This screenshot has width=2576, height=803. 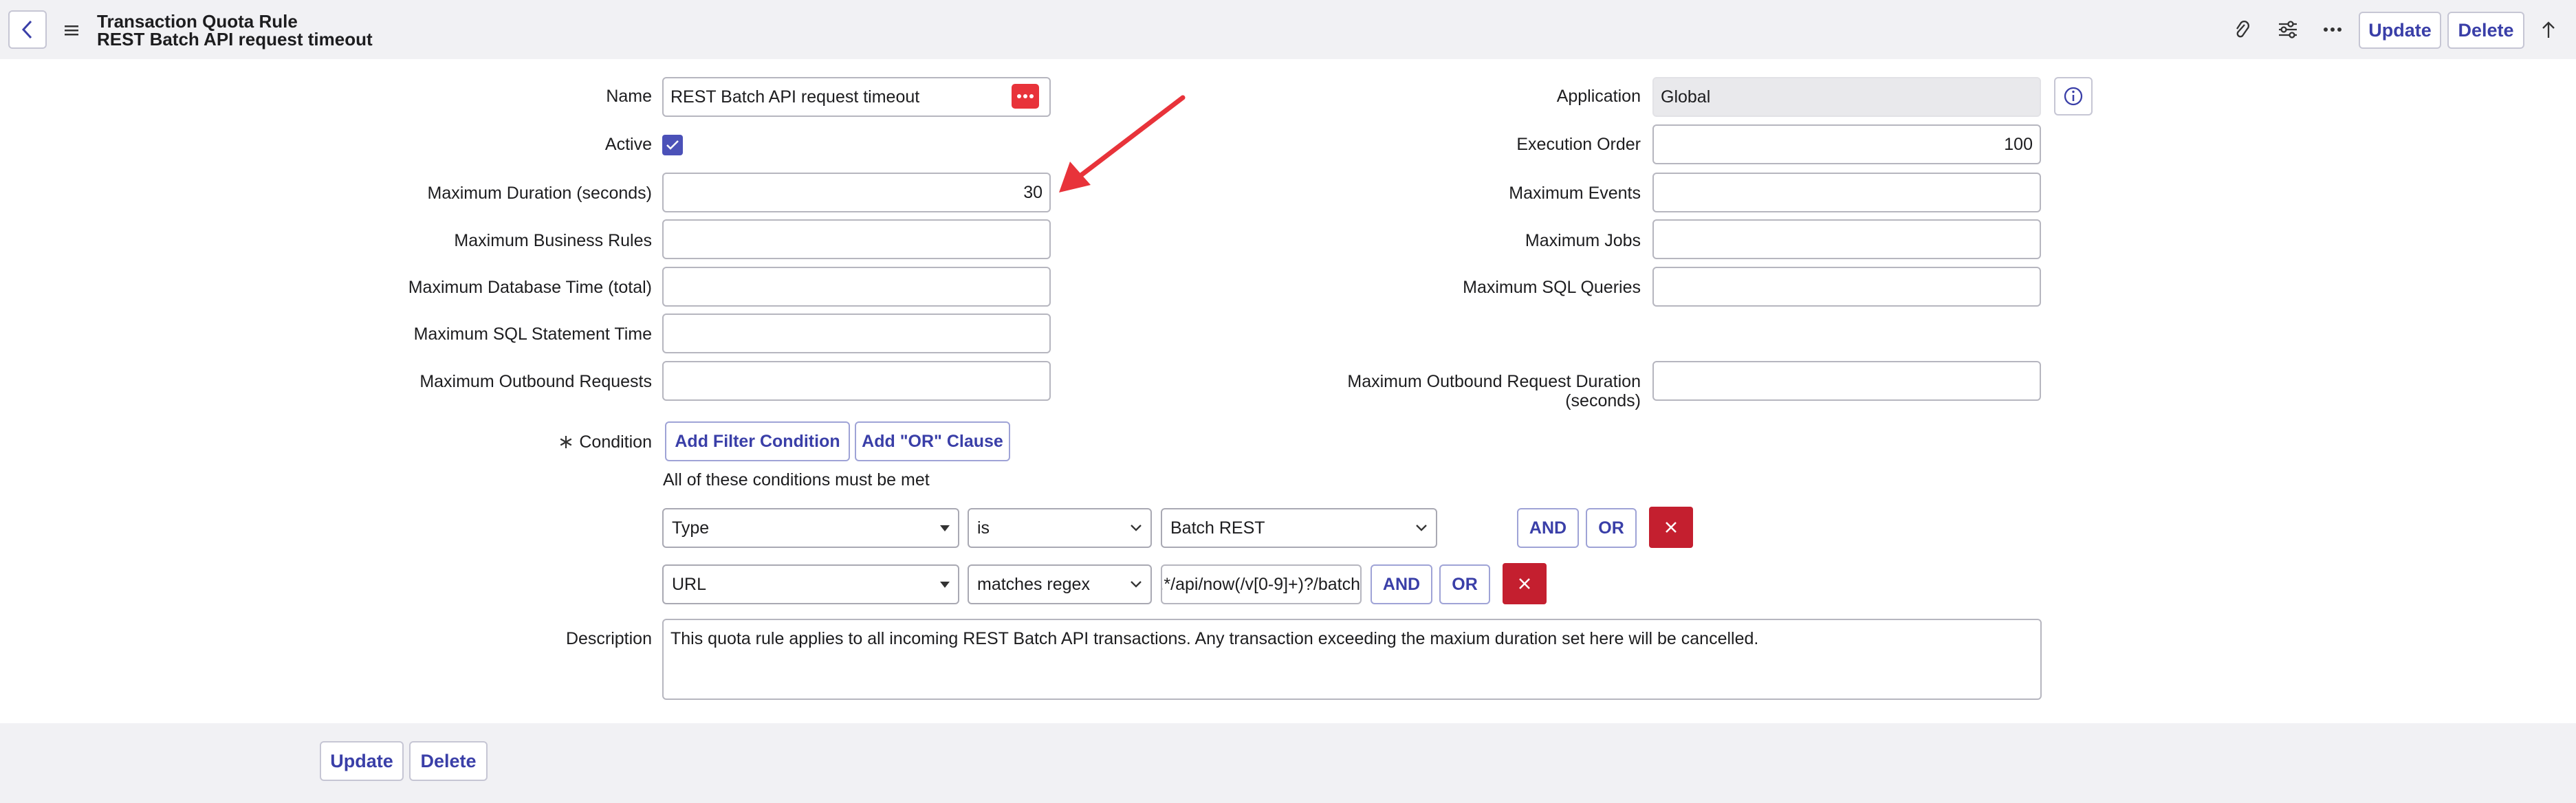 What do you see at coordinates (1575, 193) in the screenshot?
I see `max-events-label: Maximum Events` at bounding box center [1575, 193].